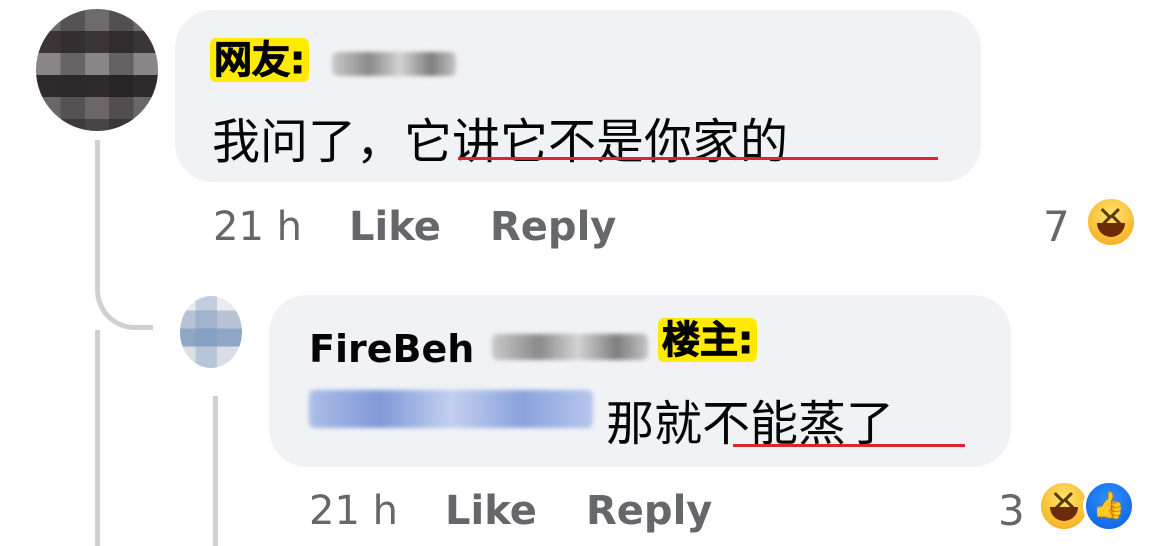 This screenshot has width=1170, height=546. I want to click on thread-line-curve, so click(124, 280).